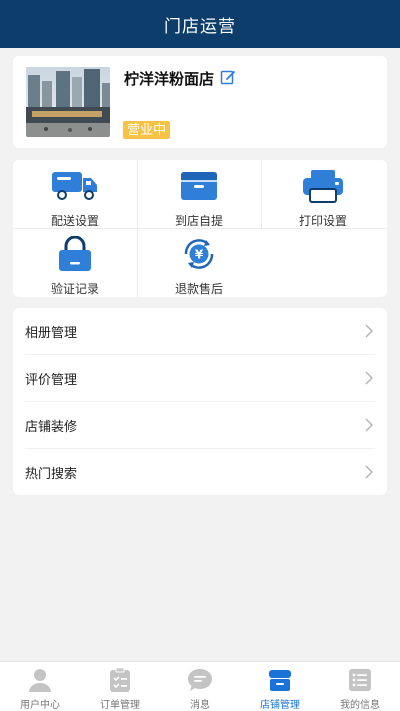 This screenshot has height=711, width=400. Describe the element at coordinates (200, 331) in the screenshot. I see `list-item-album-management: 相册管理` at that location.